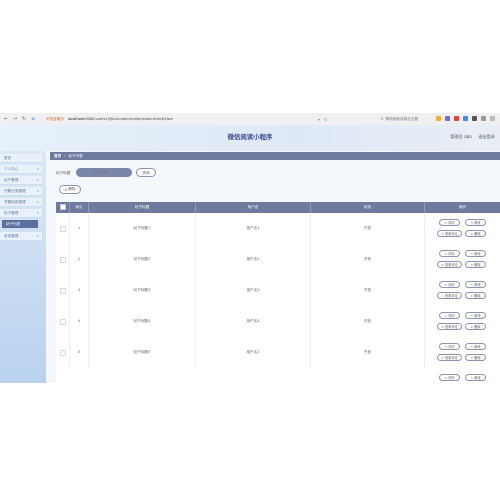  What do you see at coordinates (20, 224) in the screenshot?
I see `sidebar-item-post-list: 帖子列表` at bounding box center [20, 224].